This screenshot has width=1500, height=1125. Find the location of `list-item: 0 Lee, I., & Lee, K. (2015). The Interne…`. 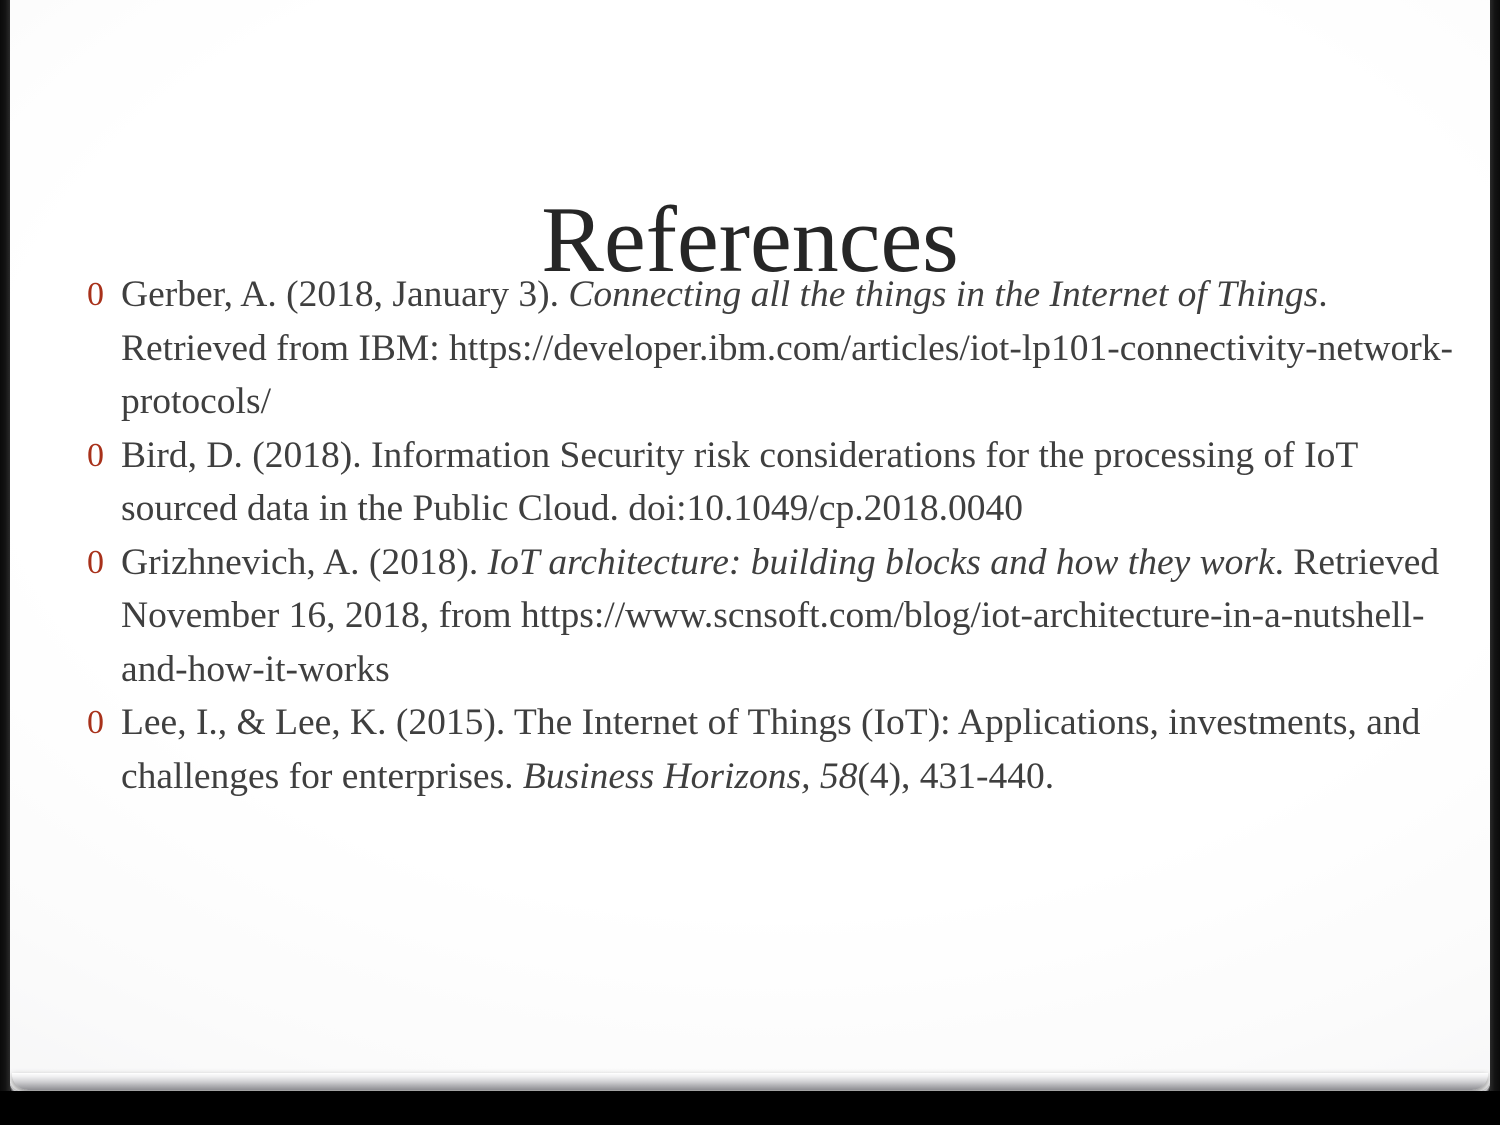

list-item: 0 Lee, I., & Lee, K. (2015). The Interne… is located at coordinates (769, 749).